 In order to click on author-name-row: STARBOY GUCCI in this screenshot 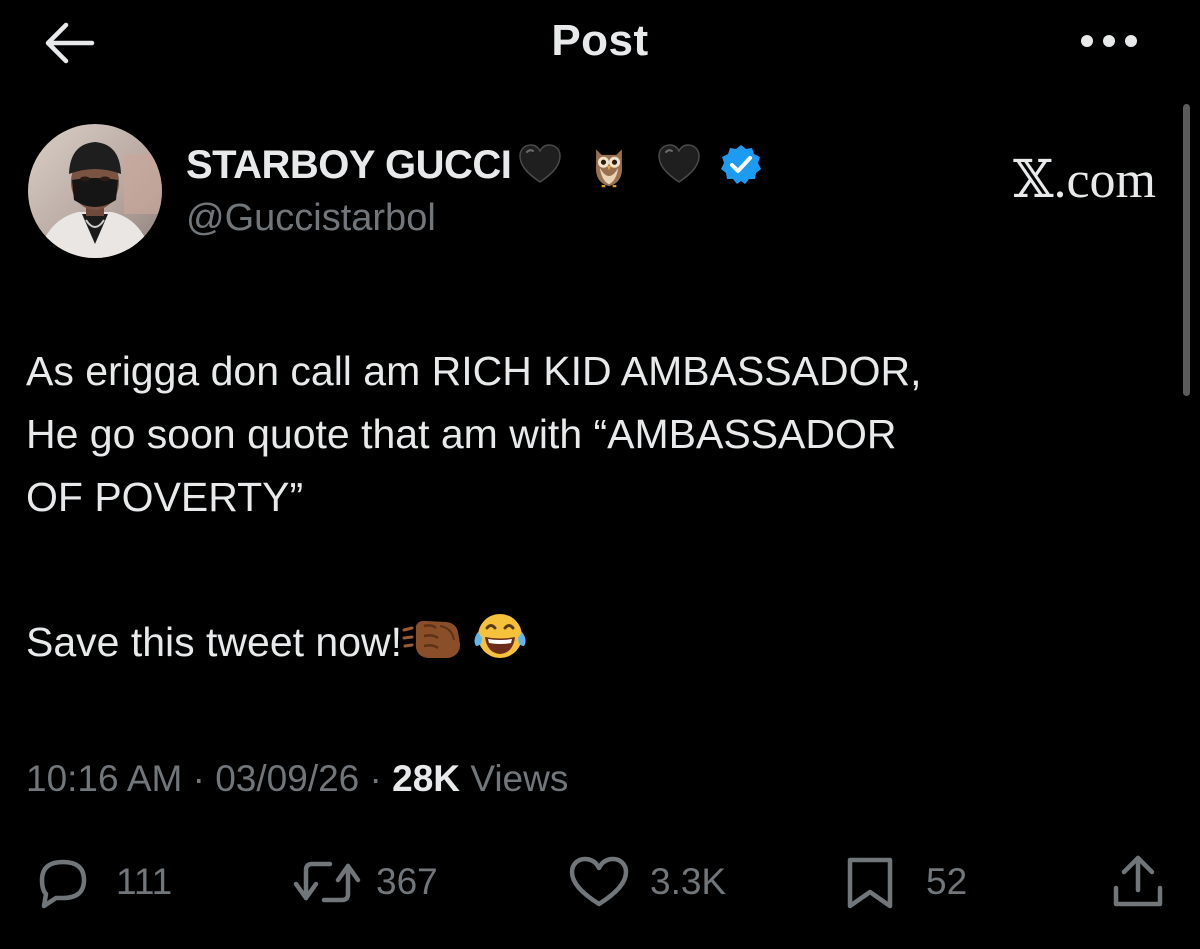, I will do `click(474, 165)`.